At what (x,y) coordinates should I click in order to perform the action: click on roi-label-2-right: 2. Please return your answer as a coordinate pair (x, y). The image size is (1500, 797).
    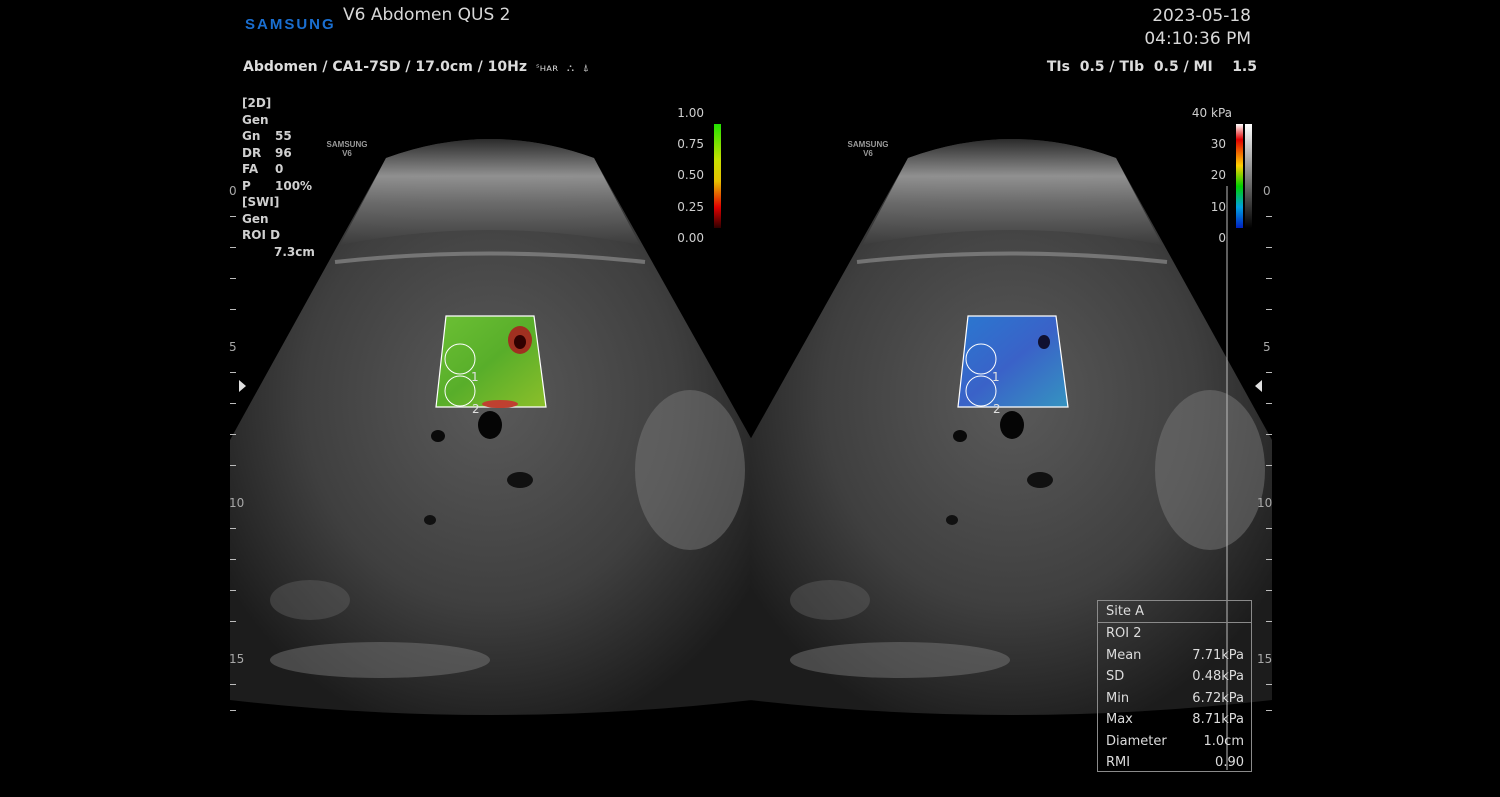
    Looking at the image, I should click on (997, 409).